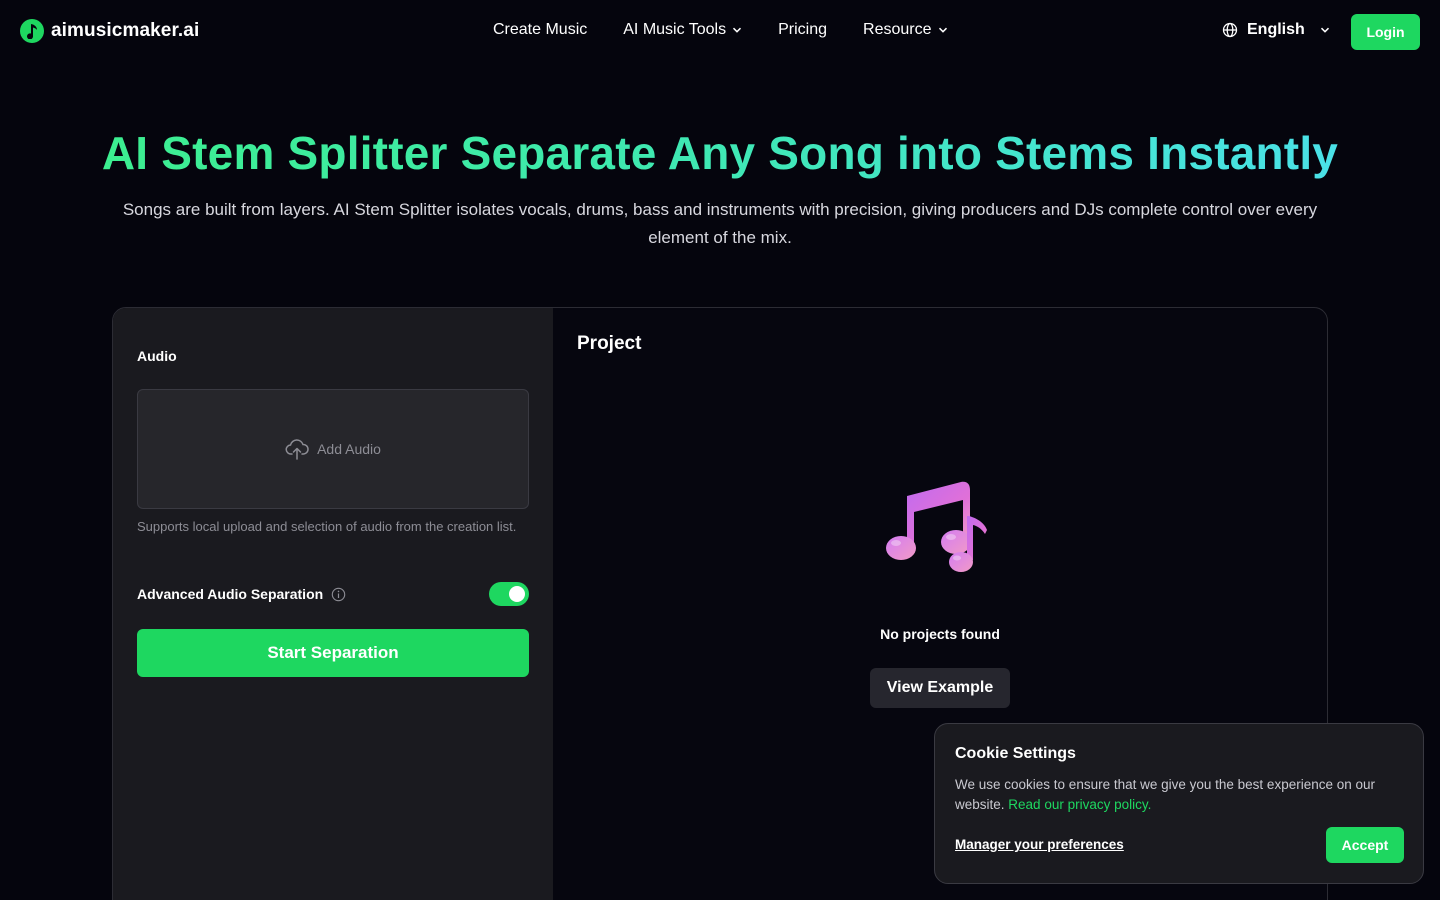 Image resolution: width=1440 pixels, height=900 pixels. Describe the element at coordinates (936, 526) in the screenshot. I see `music-notes-illustration` at that location.